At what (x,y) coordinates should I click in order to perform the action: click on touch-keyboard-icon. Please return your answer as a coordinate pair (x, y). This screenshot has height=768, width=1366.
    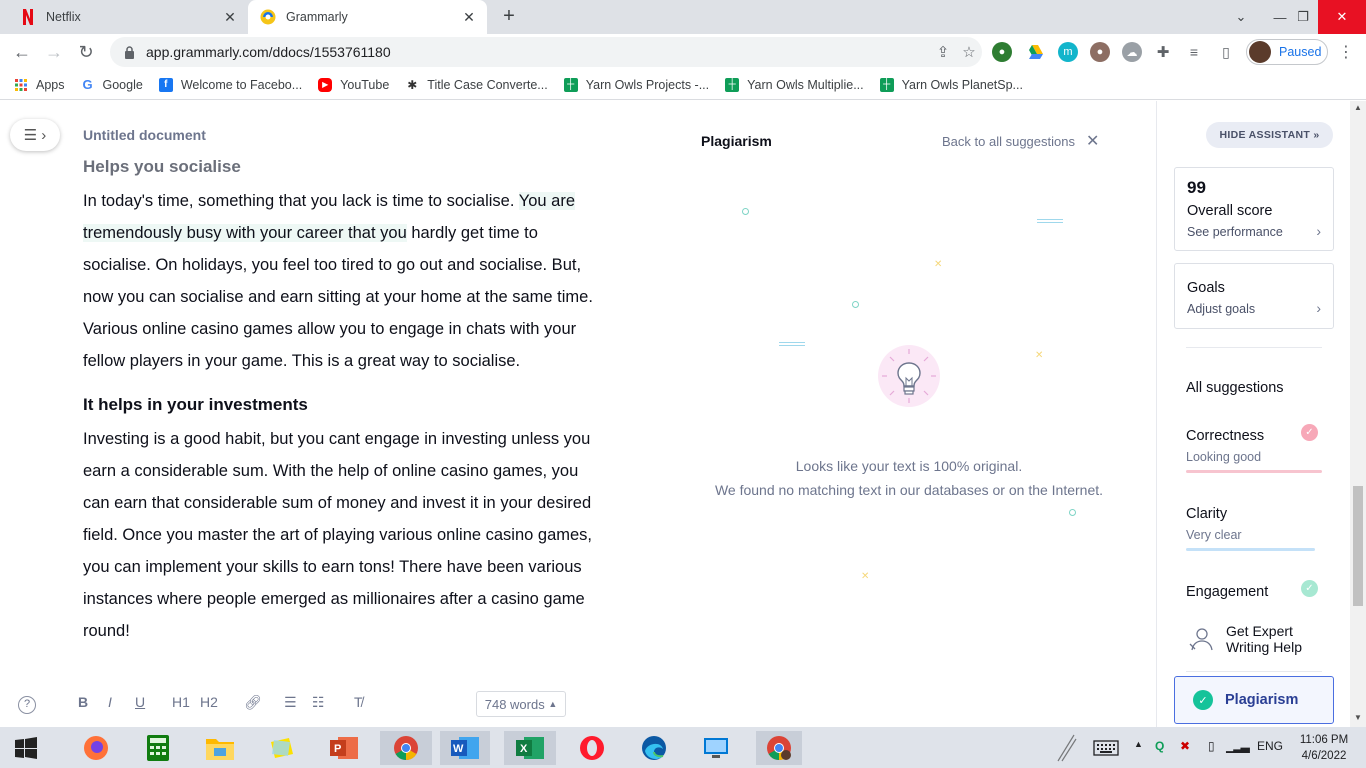
    Looking at the image, I should click on (1106, 748).